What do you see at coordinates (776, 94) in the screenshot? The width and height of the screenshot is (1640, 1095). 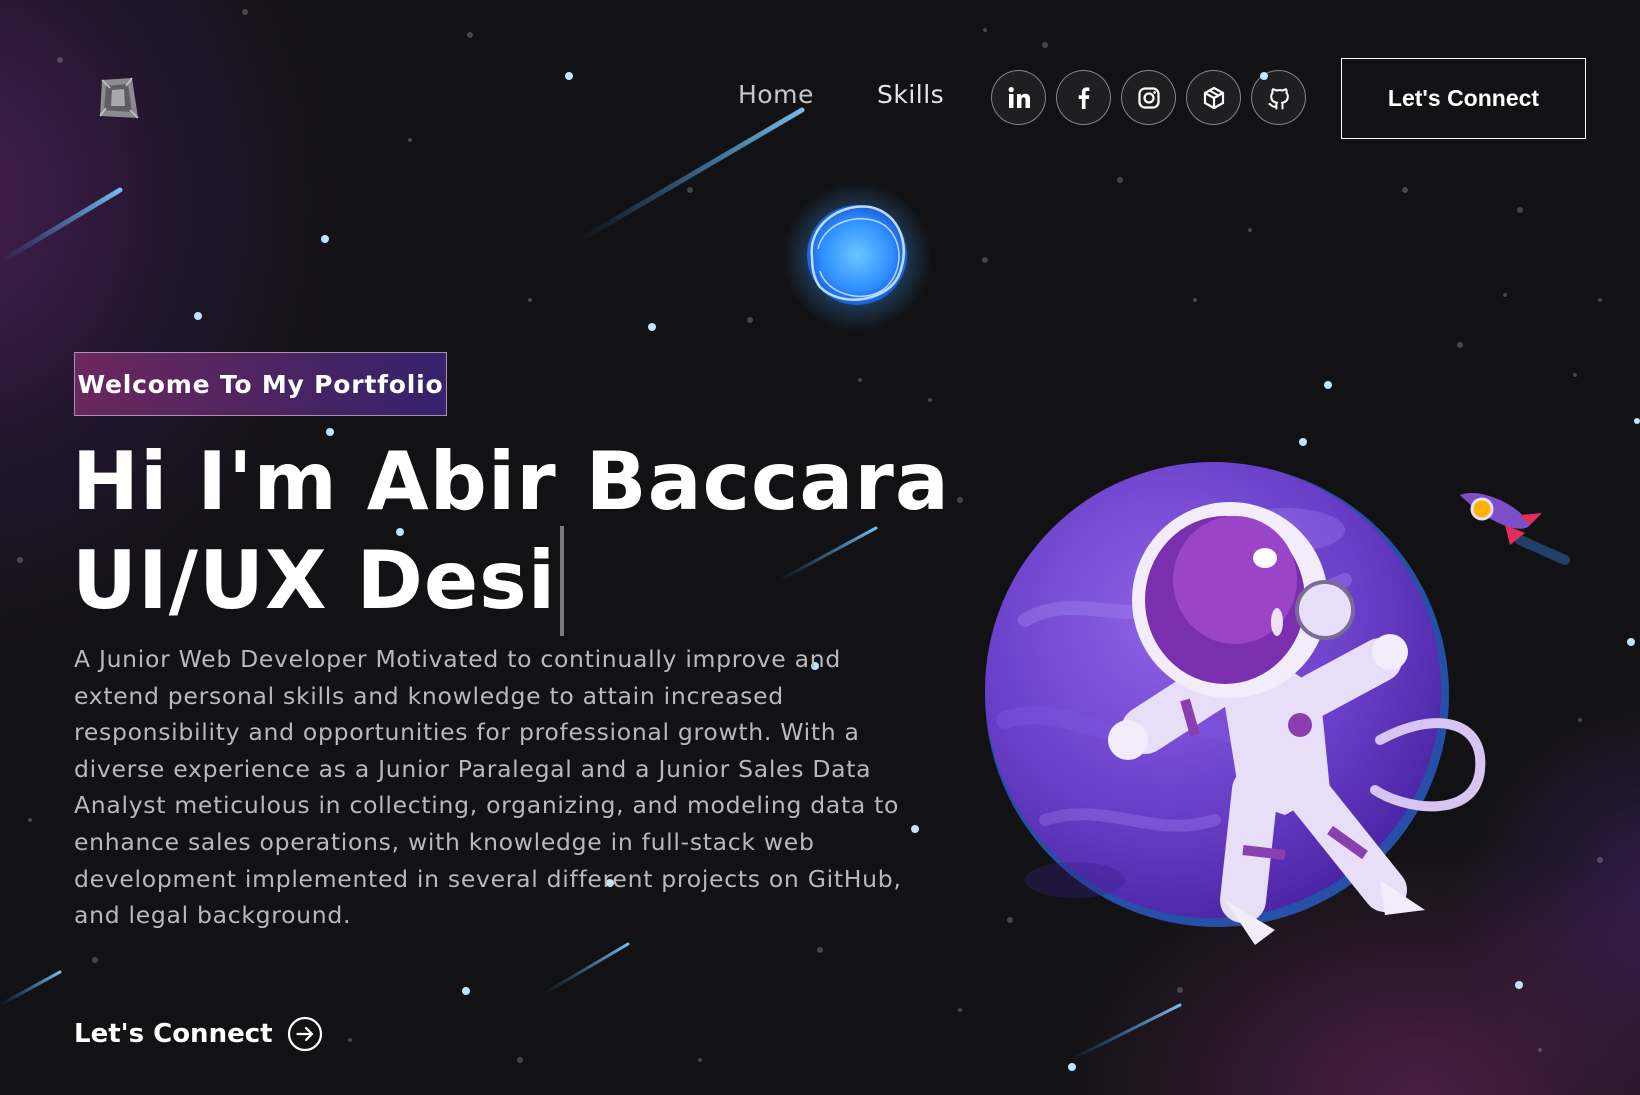 I see `nav-link-home: Home` at bounding box center [776, 94].